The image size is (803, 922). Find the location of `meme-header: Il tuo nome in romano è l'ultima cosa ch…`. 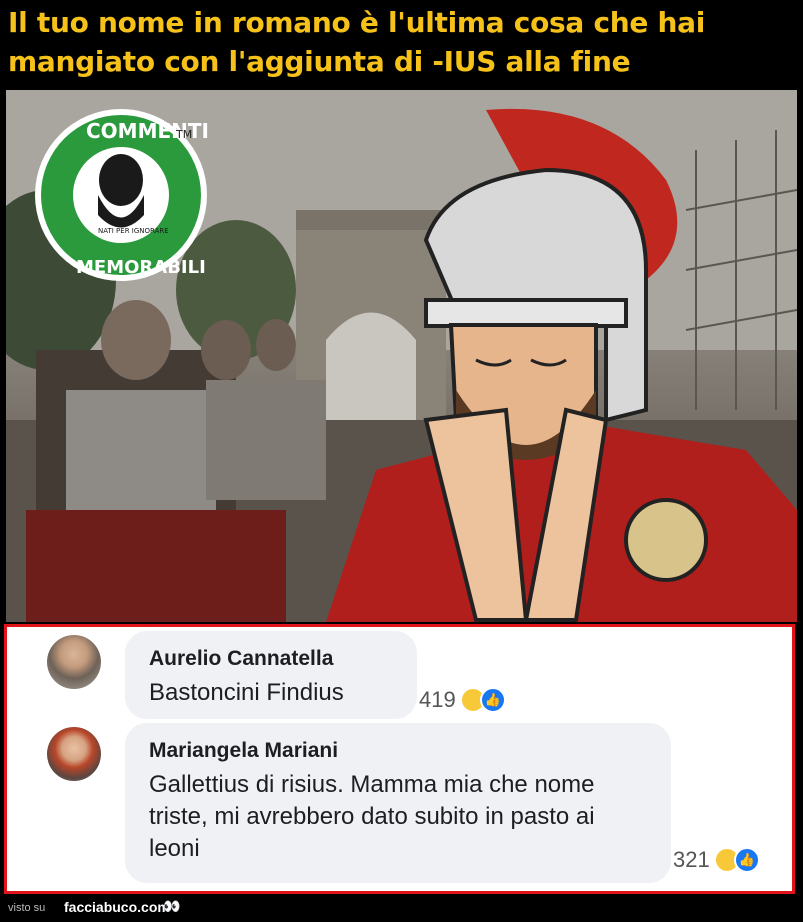

meme-header: Il tuo nome in romano è l'ultima cosa ch… is located at coordinates (401, 45).